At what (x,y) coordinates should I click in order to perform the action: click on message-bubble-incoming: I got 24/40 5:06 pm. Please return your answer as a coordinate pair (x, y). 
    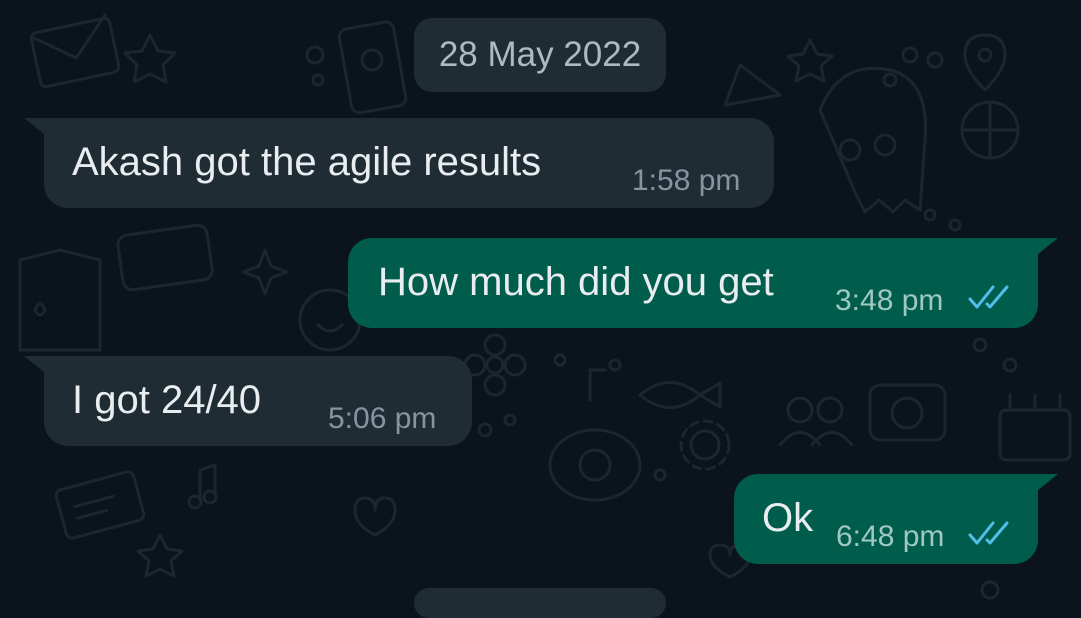
    Looking at the image, I should click on (248, 401).